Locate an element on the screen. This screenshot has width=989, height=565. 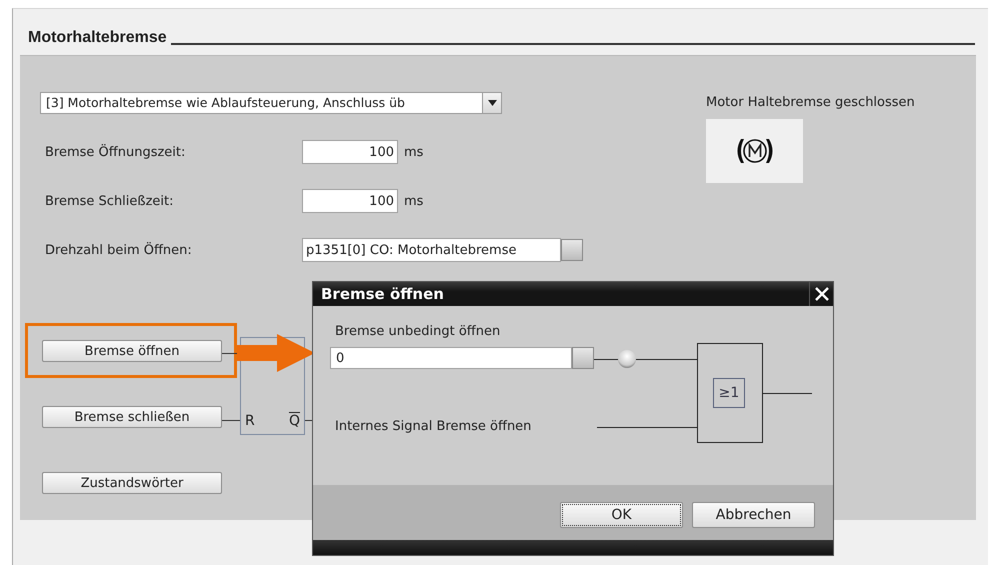
field-label: Bremse Schließzeit: is located at coordinates (109, 201).